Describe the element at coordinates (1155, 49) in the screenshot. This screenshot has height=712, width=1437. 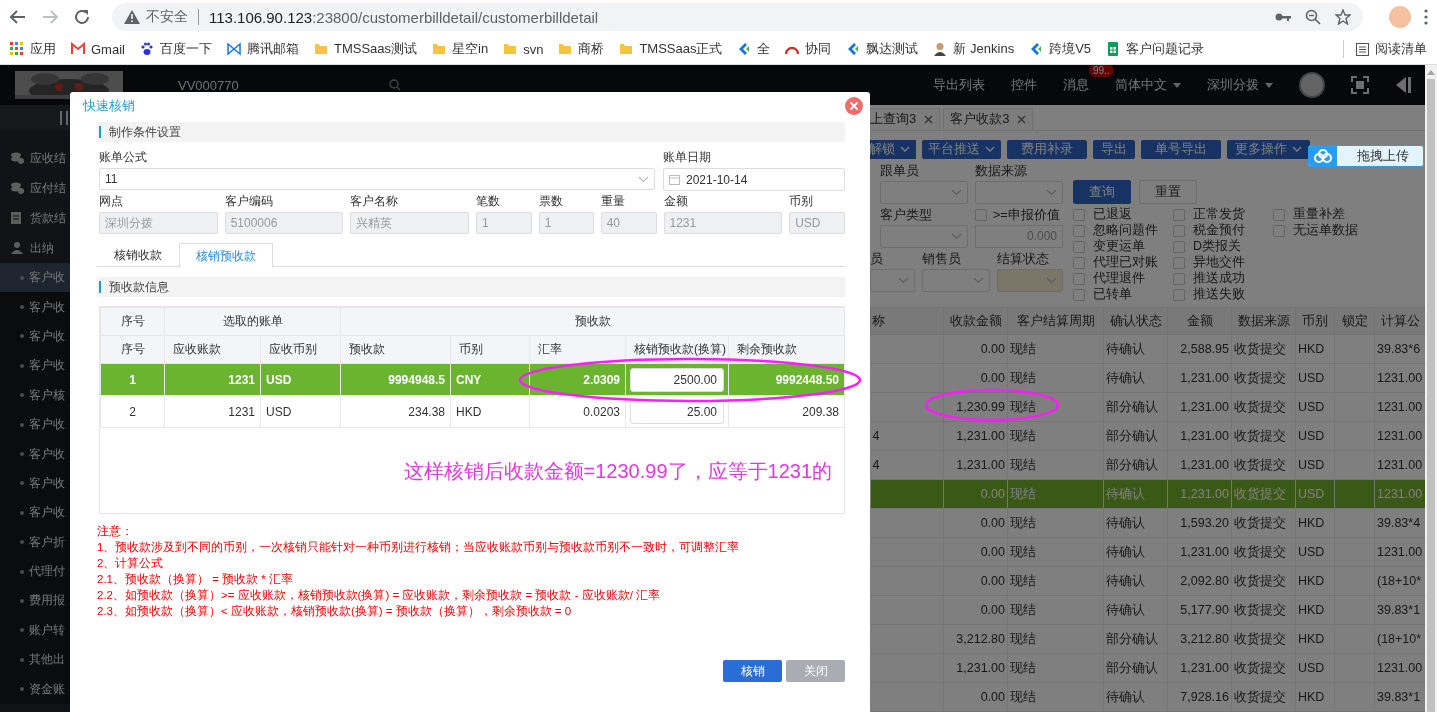
I see `bookmark-link: 客户问题记录` at that location.